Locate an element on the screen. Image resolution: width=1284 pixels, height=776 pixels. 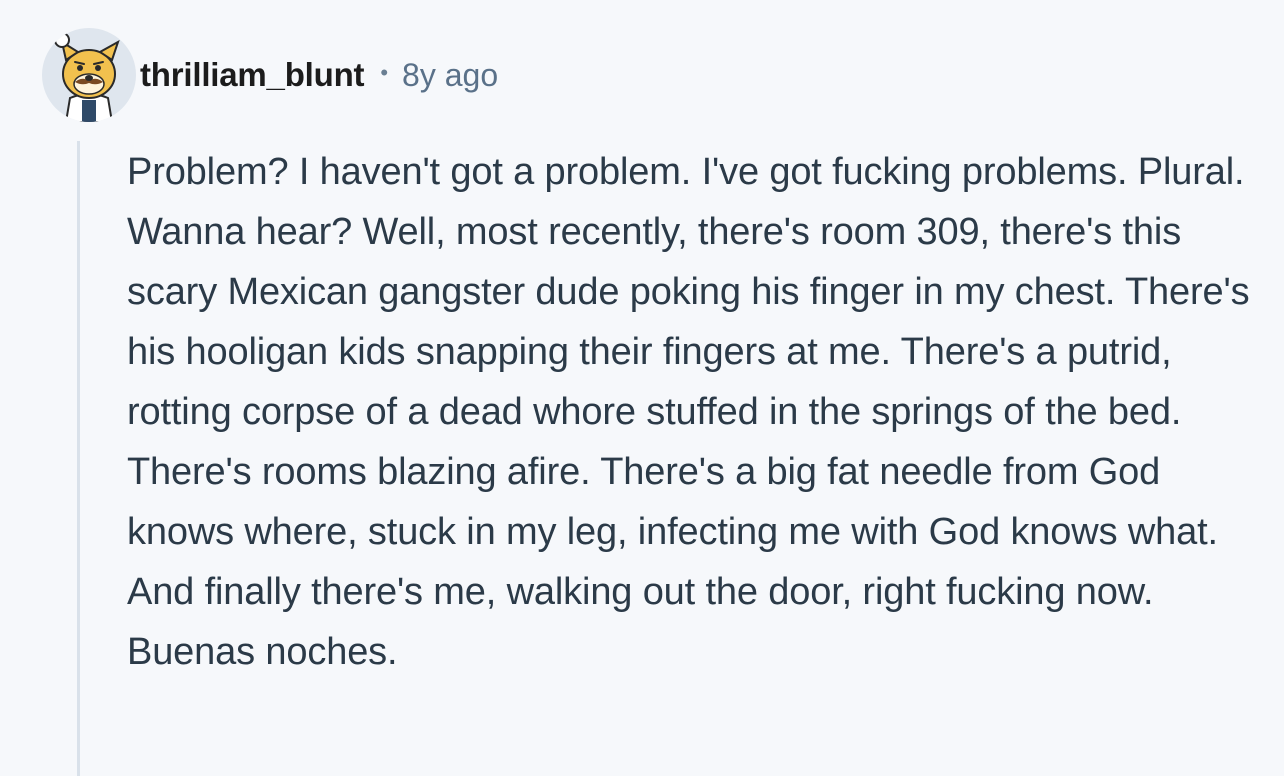
doge-chef-avatar-icon is located at coordinates (87, 77).